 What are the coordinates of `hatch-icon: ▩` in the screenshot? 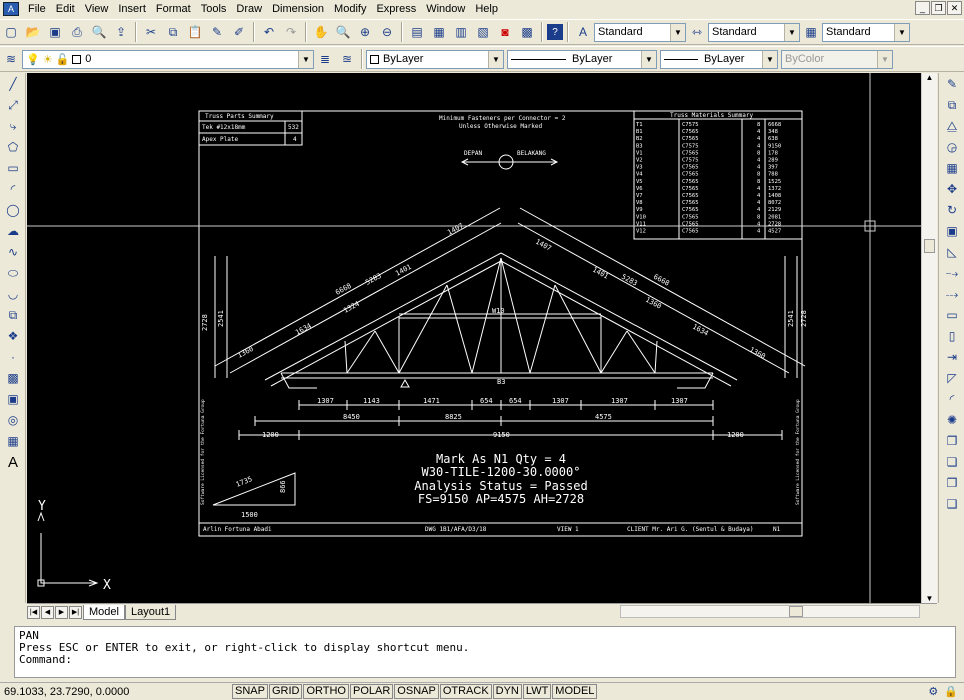 It's located at (13, 378).